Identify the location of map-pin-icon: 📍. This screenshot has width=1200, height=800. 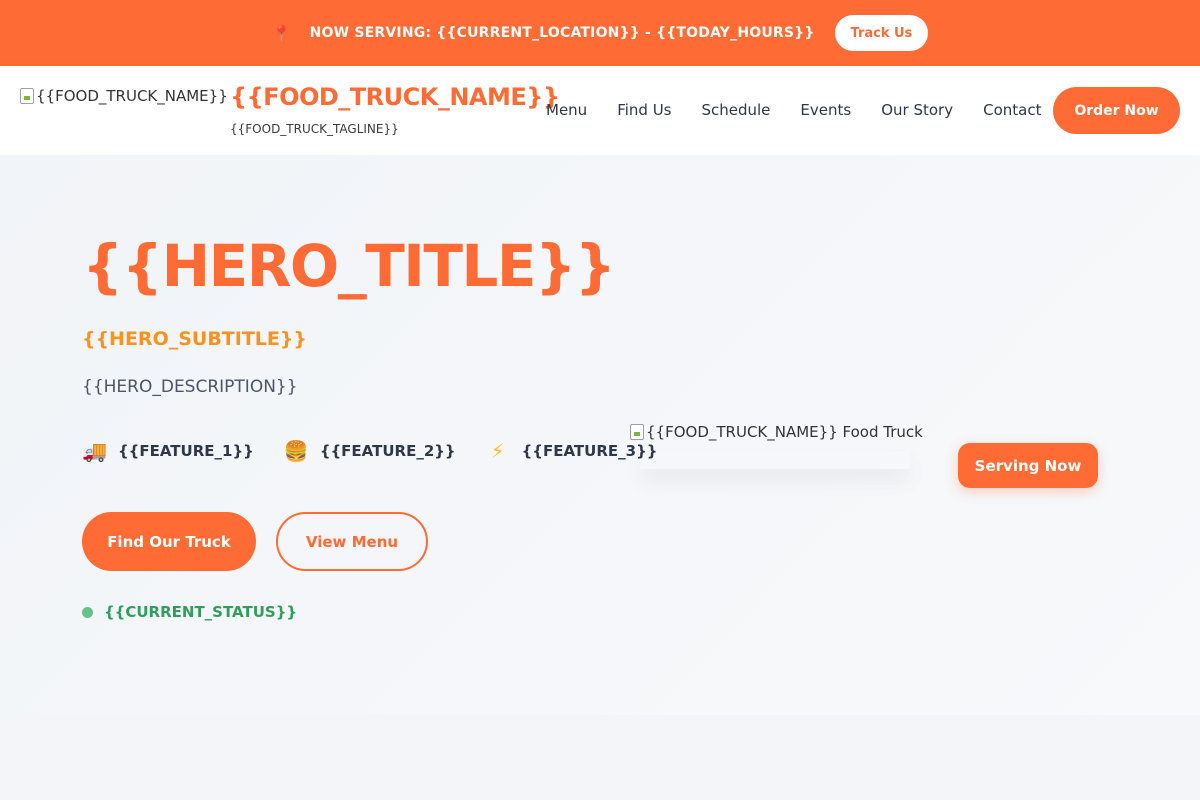
(281, 33).